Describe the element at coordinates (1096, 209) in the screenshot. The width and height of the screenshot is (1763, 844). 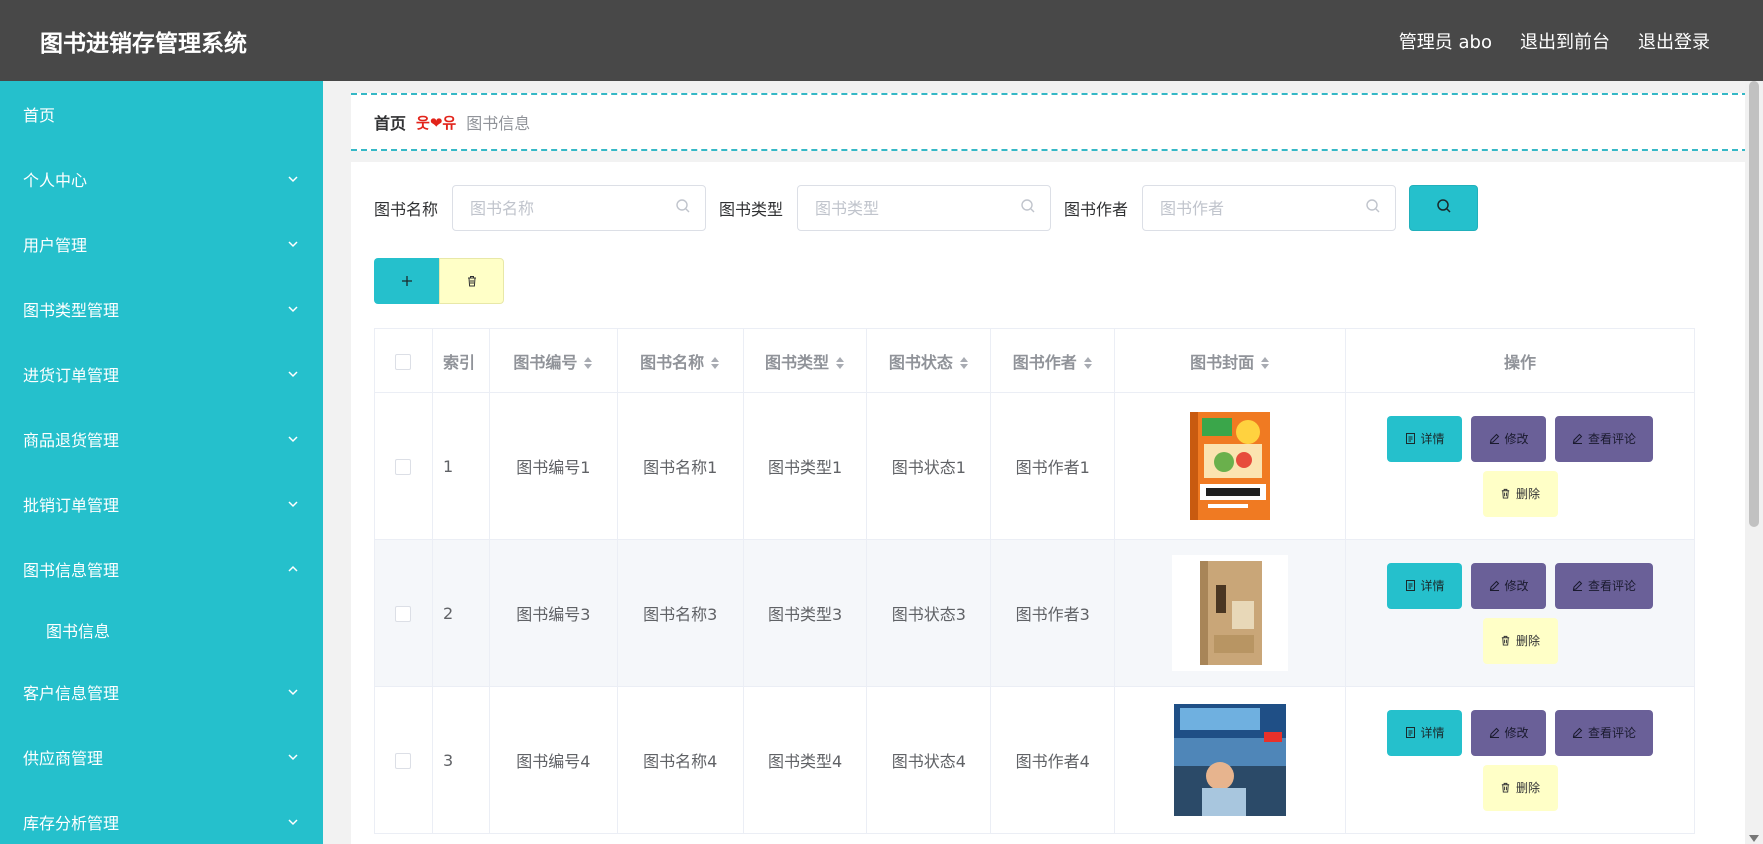
I see `book-author-label: 图书作者` at that location.